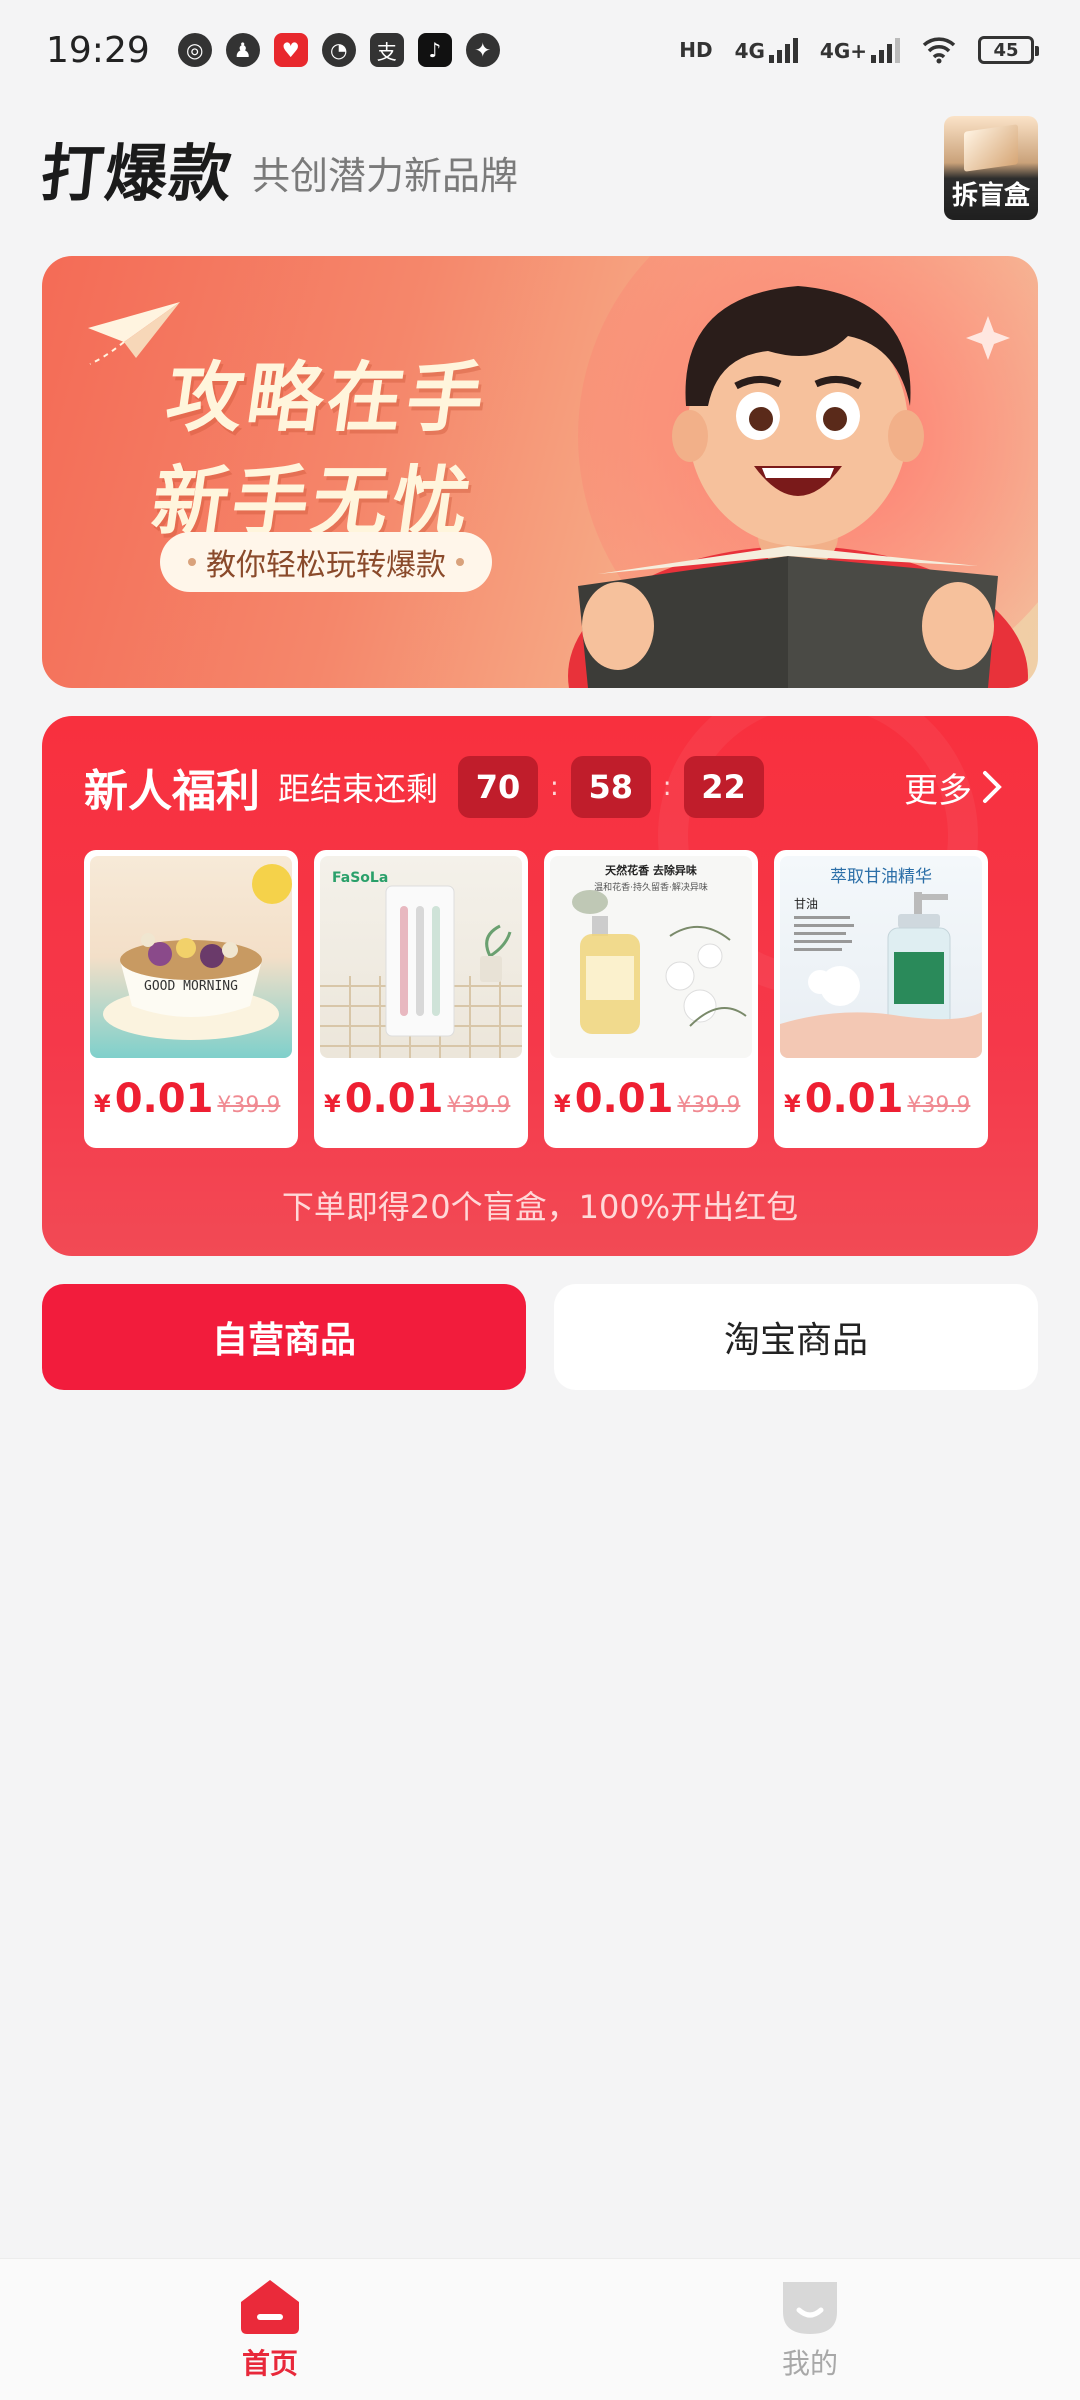  What do you see at coordinates (134, 333) in the screenshot?
I see `paper-plane-icon` at bounding box center [134, 333].